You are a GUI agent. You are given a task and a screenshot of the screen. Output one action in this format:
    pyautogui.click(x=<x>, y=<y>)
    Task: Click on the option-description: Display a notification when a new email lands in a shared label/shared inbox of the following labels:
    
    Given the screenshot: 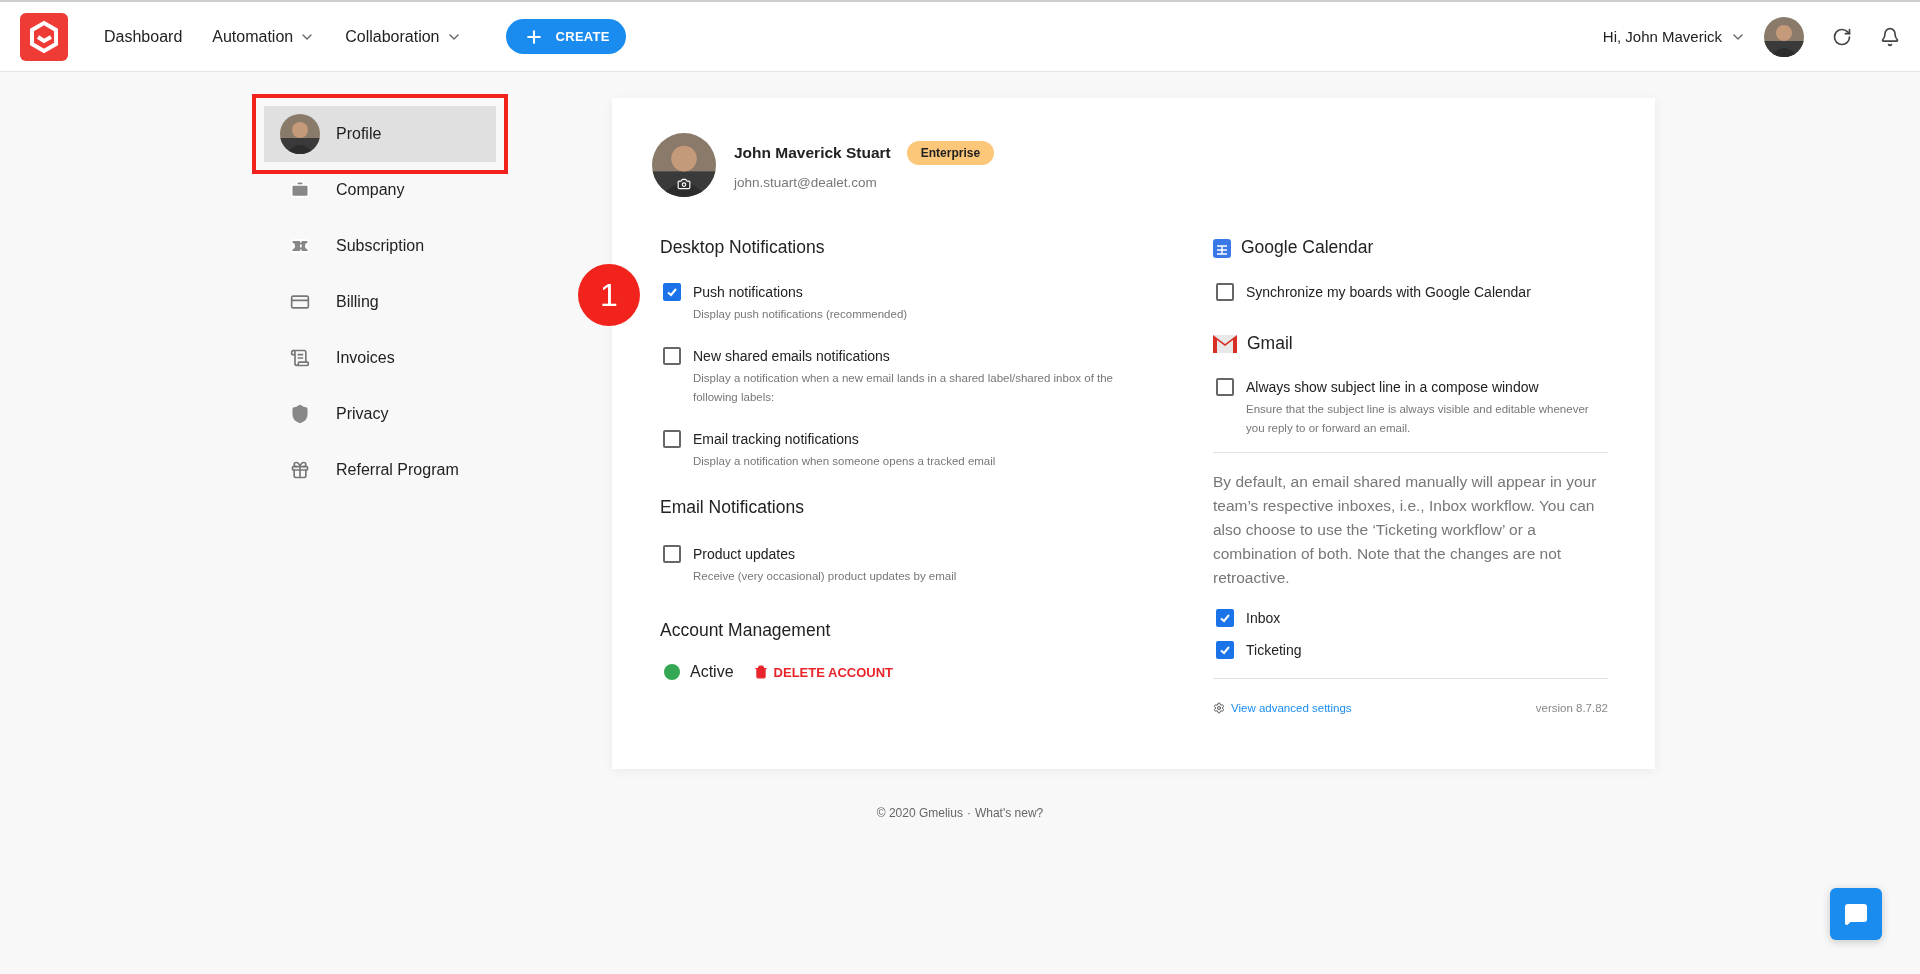 What is the action you would take?
    pyautogui.click(x=903, y=388)
    